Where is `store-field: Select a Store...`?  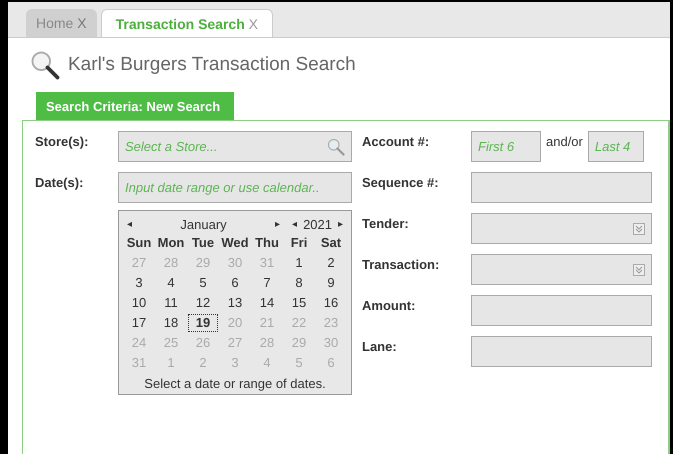 store-field: Select a Store... is located at coordinates (235, 146).